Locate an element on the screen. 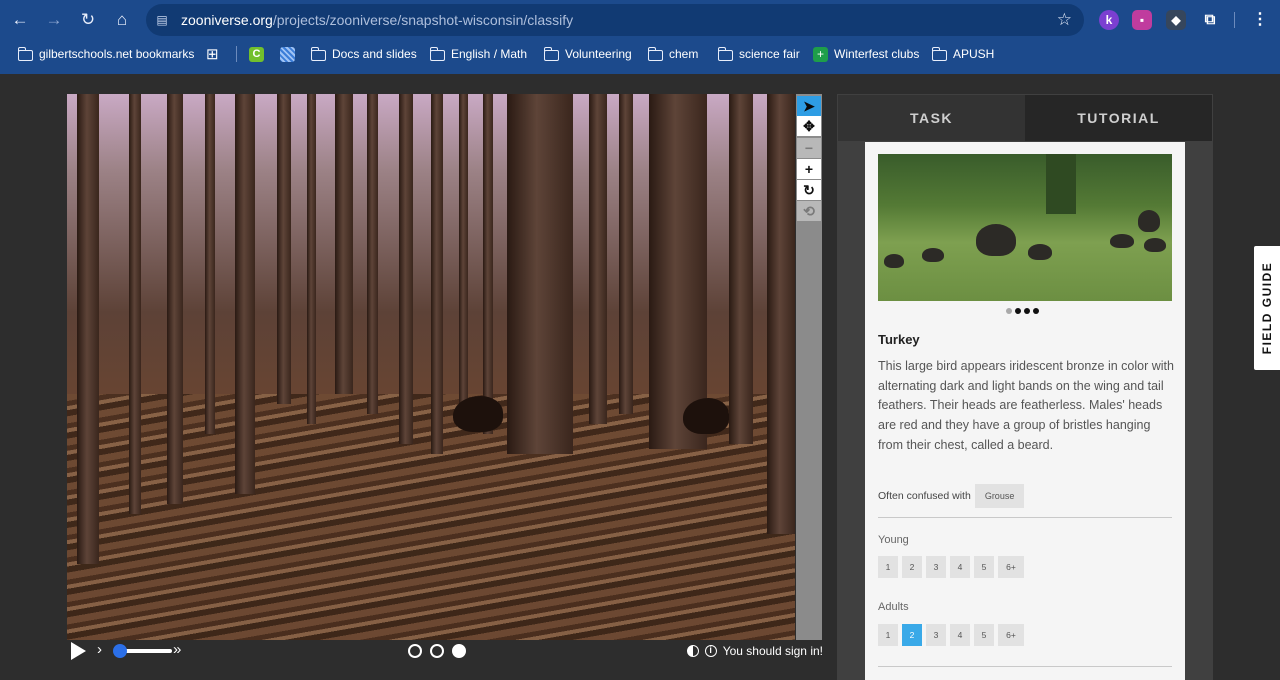 The image size is (1280, 680). bookmark-label: Volunteering is located at coordinates (598, 54).